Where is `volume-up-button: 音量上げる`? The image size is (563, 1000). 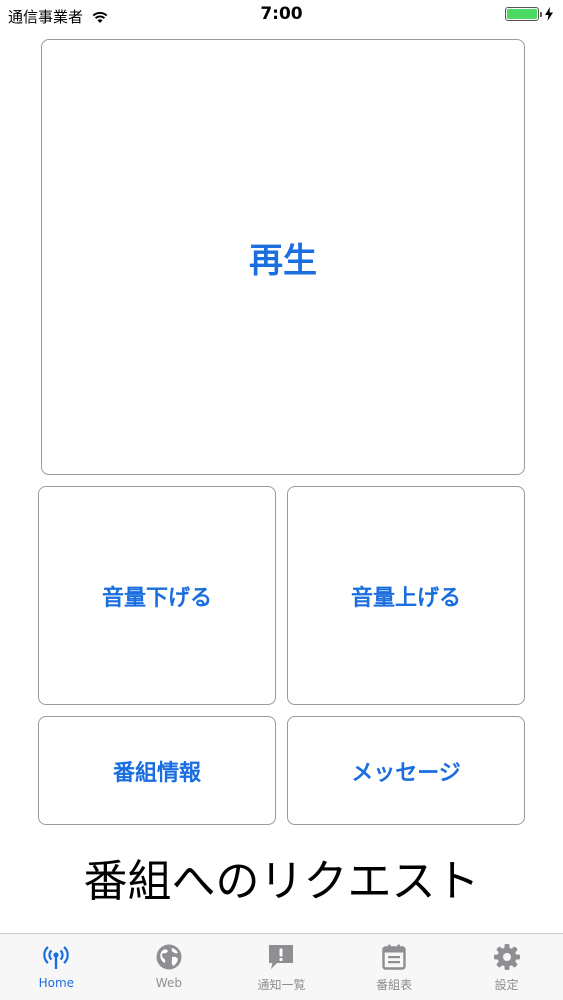
volume-up-button: 音量上げる is located at coordinates (406, 595).